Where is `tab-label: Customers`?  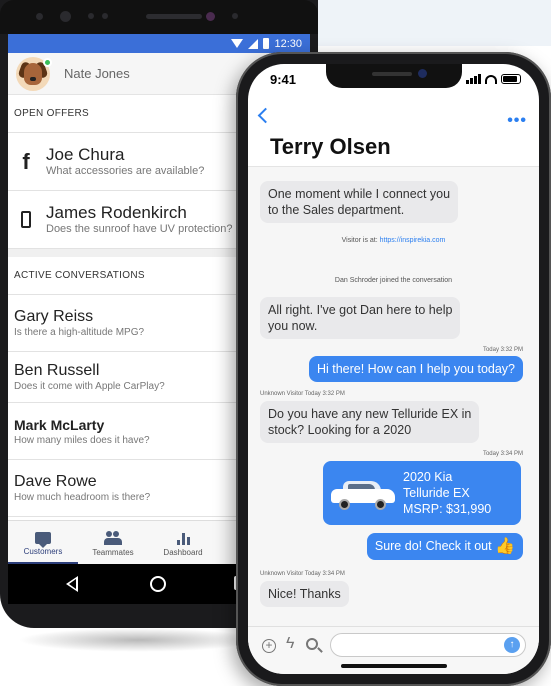 tab-label: Customers is located at coordinates (43, 551).